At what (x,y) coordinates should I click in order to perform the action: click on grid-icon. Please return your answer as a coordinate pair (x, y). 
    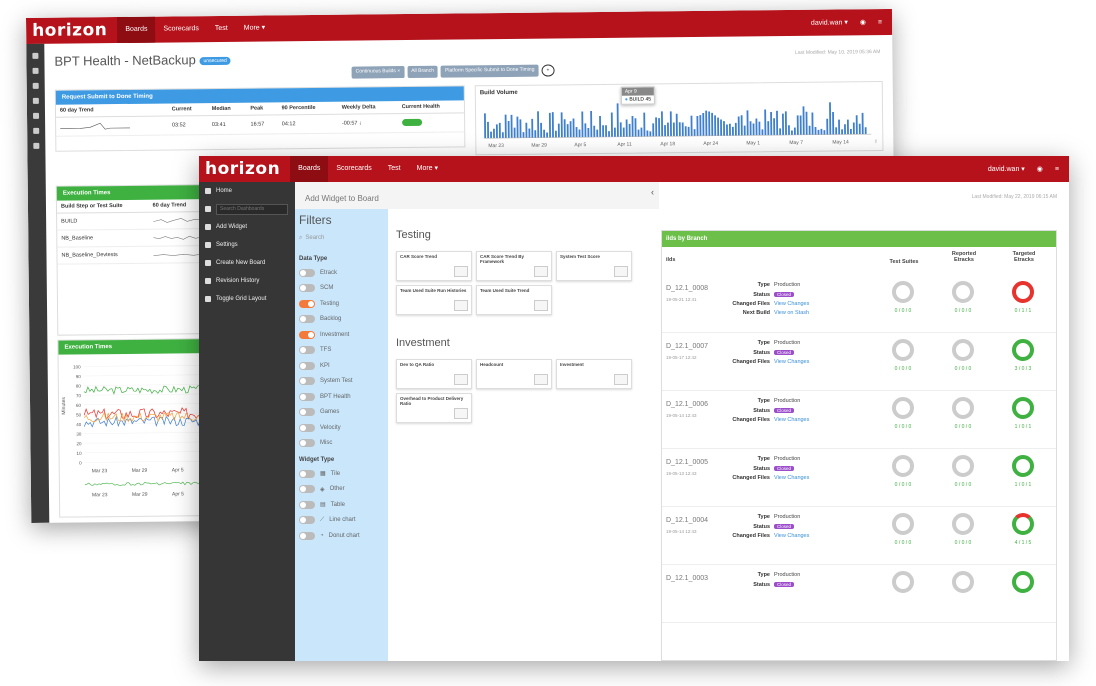
    Looking at the image, I should click on (36, 145).